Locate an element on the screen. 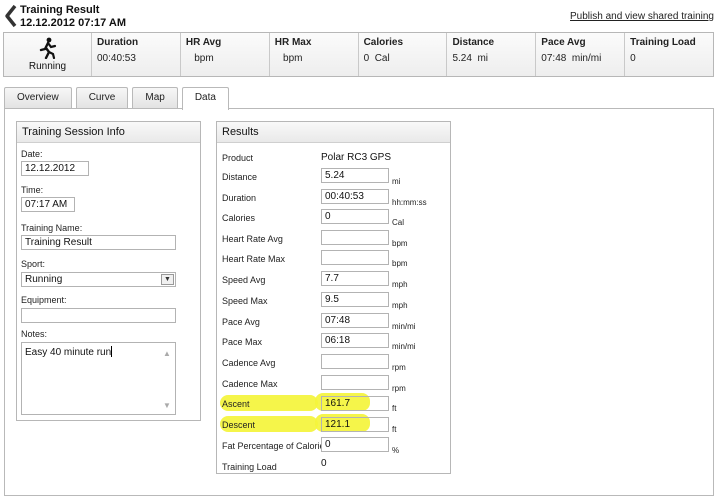 The image size is (720, 502). result-label: Pace Avg is located at coordinates (241, 322).